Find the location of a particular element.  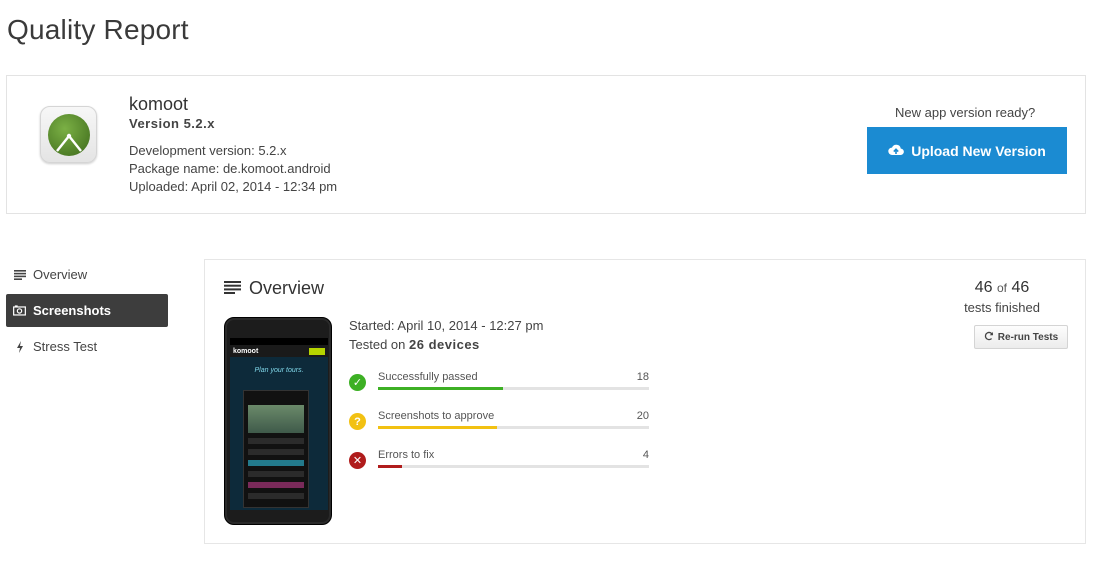

tests-total: 46 is located at coordinates (1020, 287).